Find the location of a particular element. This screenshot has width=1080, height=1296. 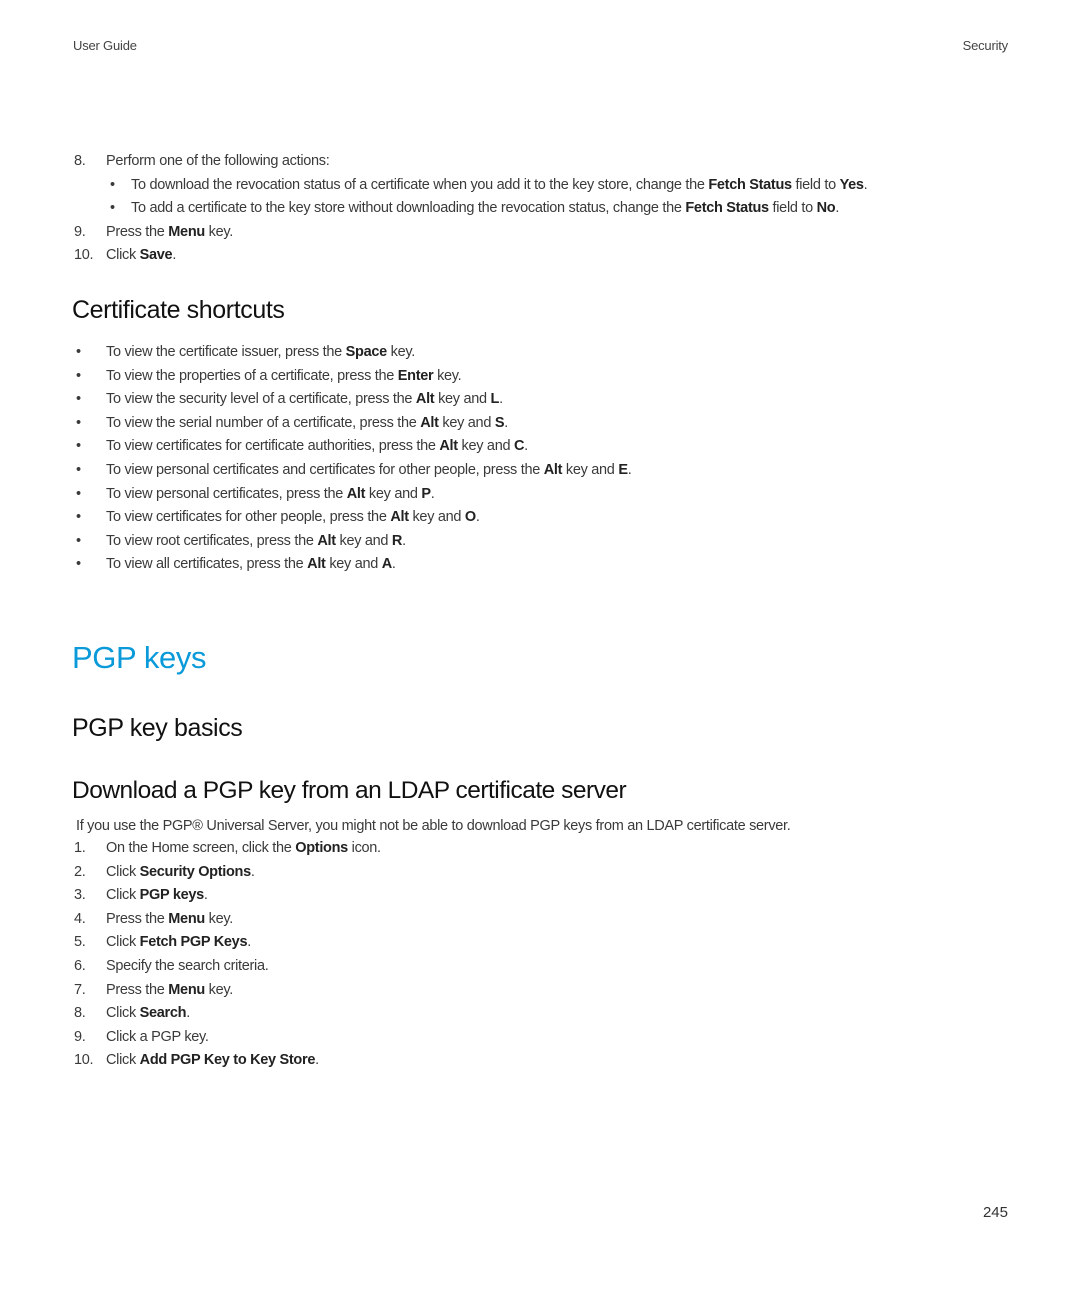

step-item: 8. Perform one of the following actions: is located at coordinates (540, 162).